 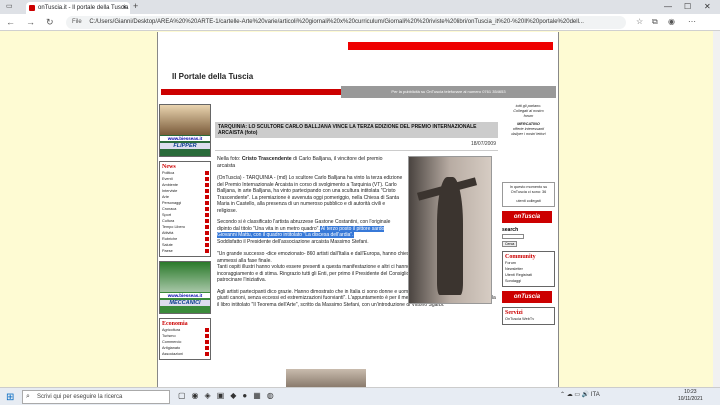 I want to click on ontuscia-logo-2: onTuscia, so click(x=527, y=297).